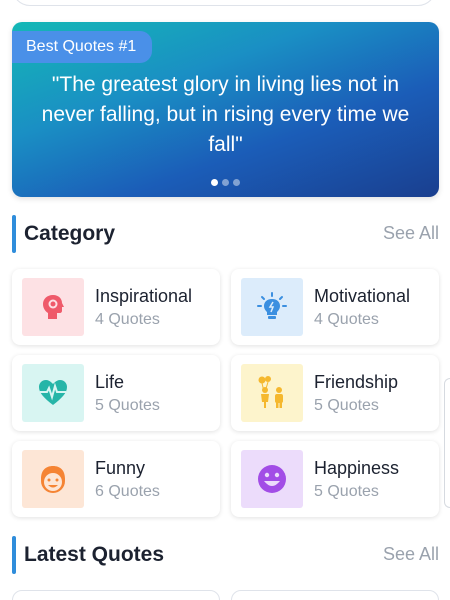 This screenshot has width=450, height=600. Describe the element at coordinates (356, 382) in the screenshot. I see `category-name: Friendship` at that location.